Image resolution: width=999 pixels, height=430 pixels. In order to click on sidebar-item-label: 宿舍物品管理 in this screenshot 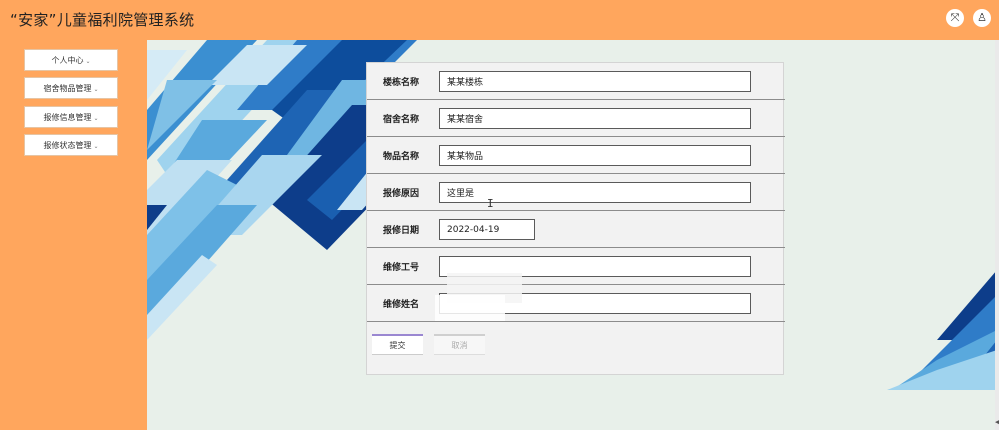, I will do `click(67, 88)`.